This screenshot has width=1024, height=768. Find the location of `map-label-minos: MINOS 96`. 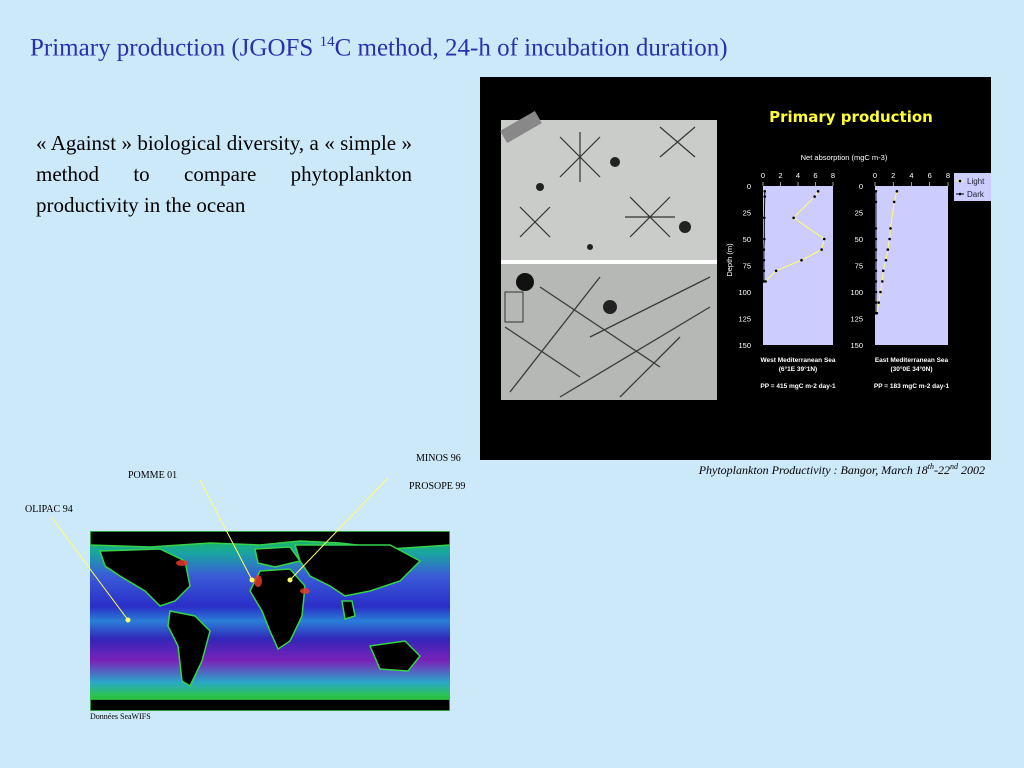

map-label-minos: MINOS 96 is located at coordinates (438, 458).